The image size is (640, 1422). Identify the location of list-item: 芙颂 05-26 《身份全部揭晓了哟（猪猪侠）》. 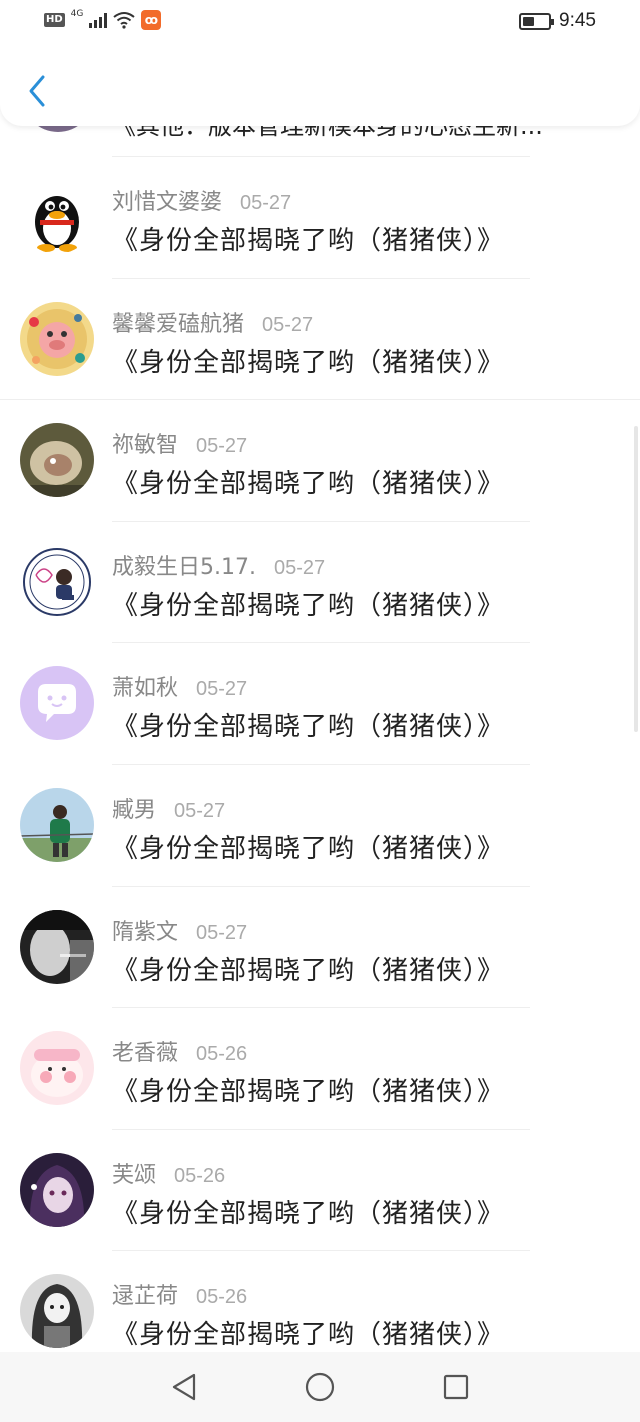
(320, 1189).